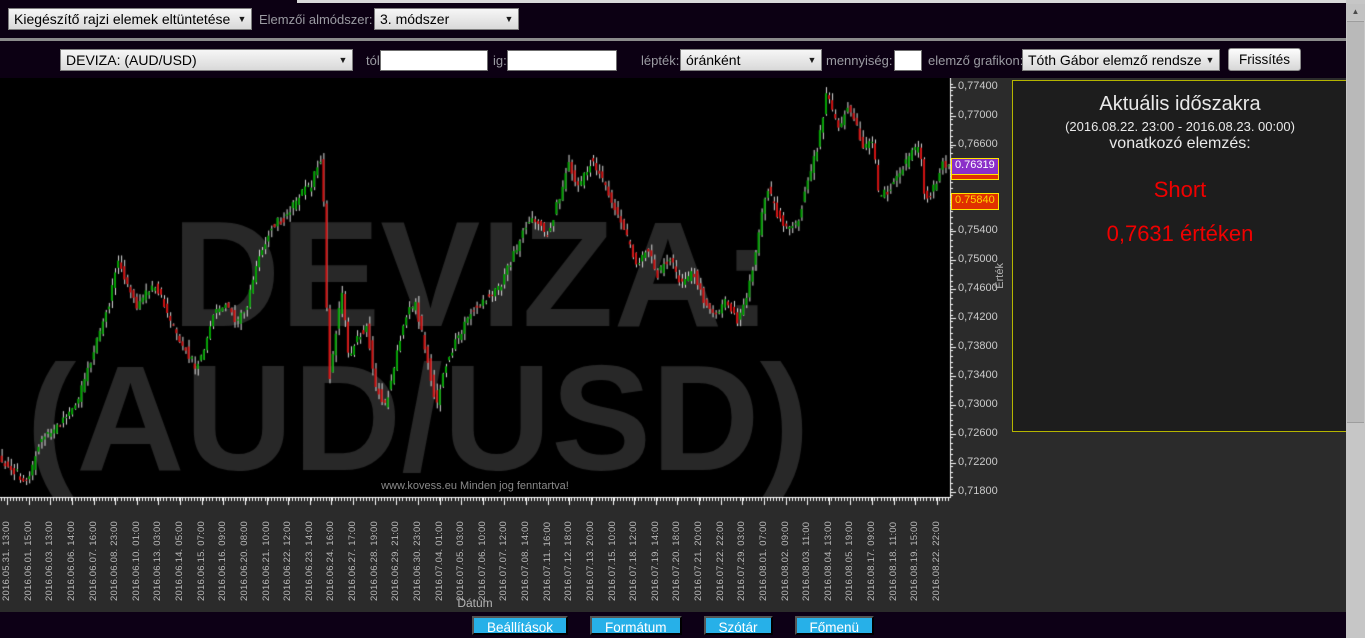 The width and height of the screenshot is (1365, 638). Describe the element at coordinates (28, 561) in the screenshot. I see `x-tick-label: 2016.06.01. 15:00` at that location.